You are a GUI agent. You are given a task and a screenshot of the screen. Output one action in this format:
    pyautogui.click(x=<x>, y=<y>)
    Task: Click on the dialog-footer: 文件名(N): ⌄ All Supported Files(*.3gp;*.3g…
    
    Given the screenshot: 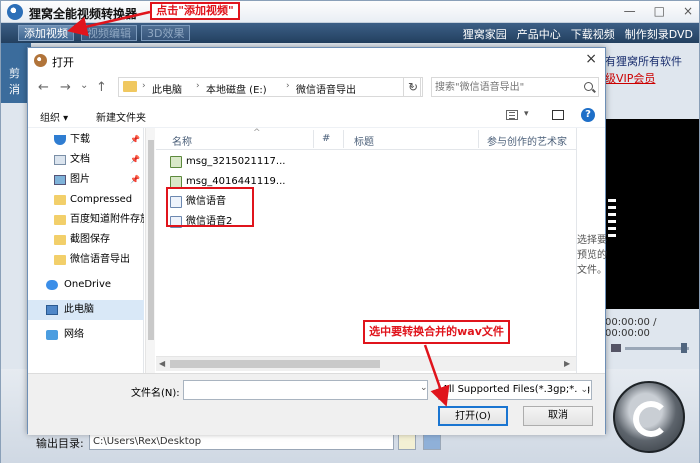 What is the action you would take?
    pyautogui.click(x=316, y=404)
    